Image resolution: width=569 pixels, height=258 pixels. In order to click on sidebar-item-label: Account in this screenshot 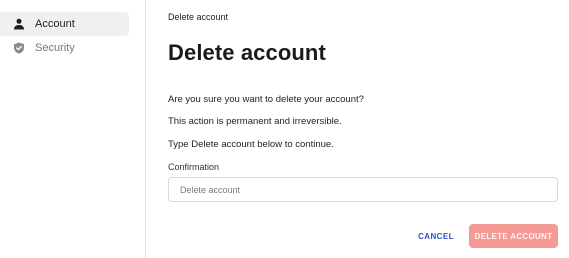, I will do `click(55, 24)`.